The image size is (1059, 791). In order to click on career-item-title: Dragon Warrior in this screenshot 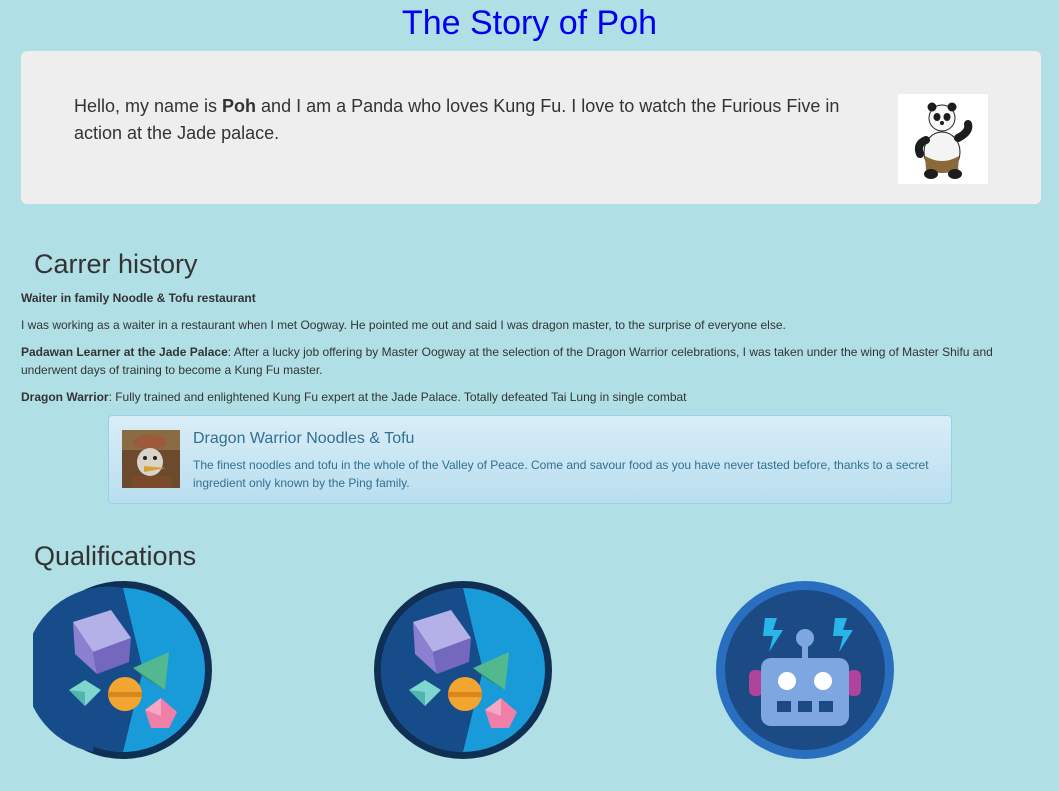, I will do `click(65, 397)`.